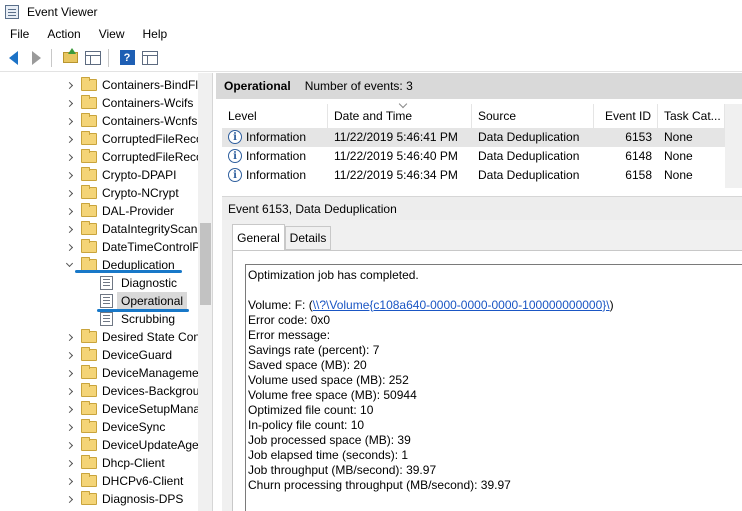  I want to click on tree-item: Containers-Wcnfs, so click(99, 121).